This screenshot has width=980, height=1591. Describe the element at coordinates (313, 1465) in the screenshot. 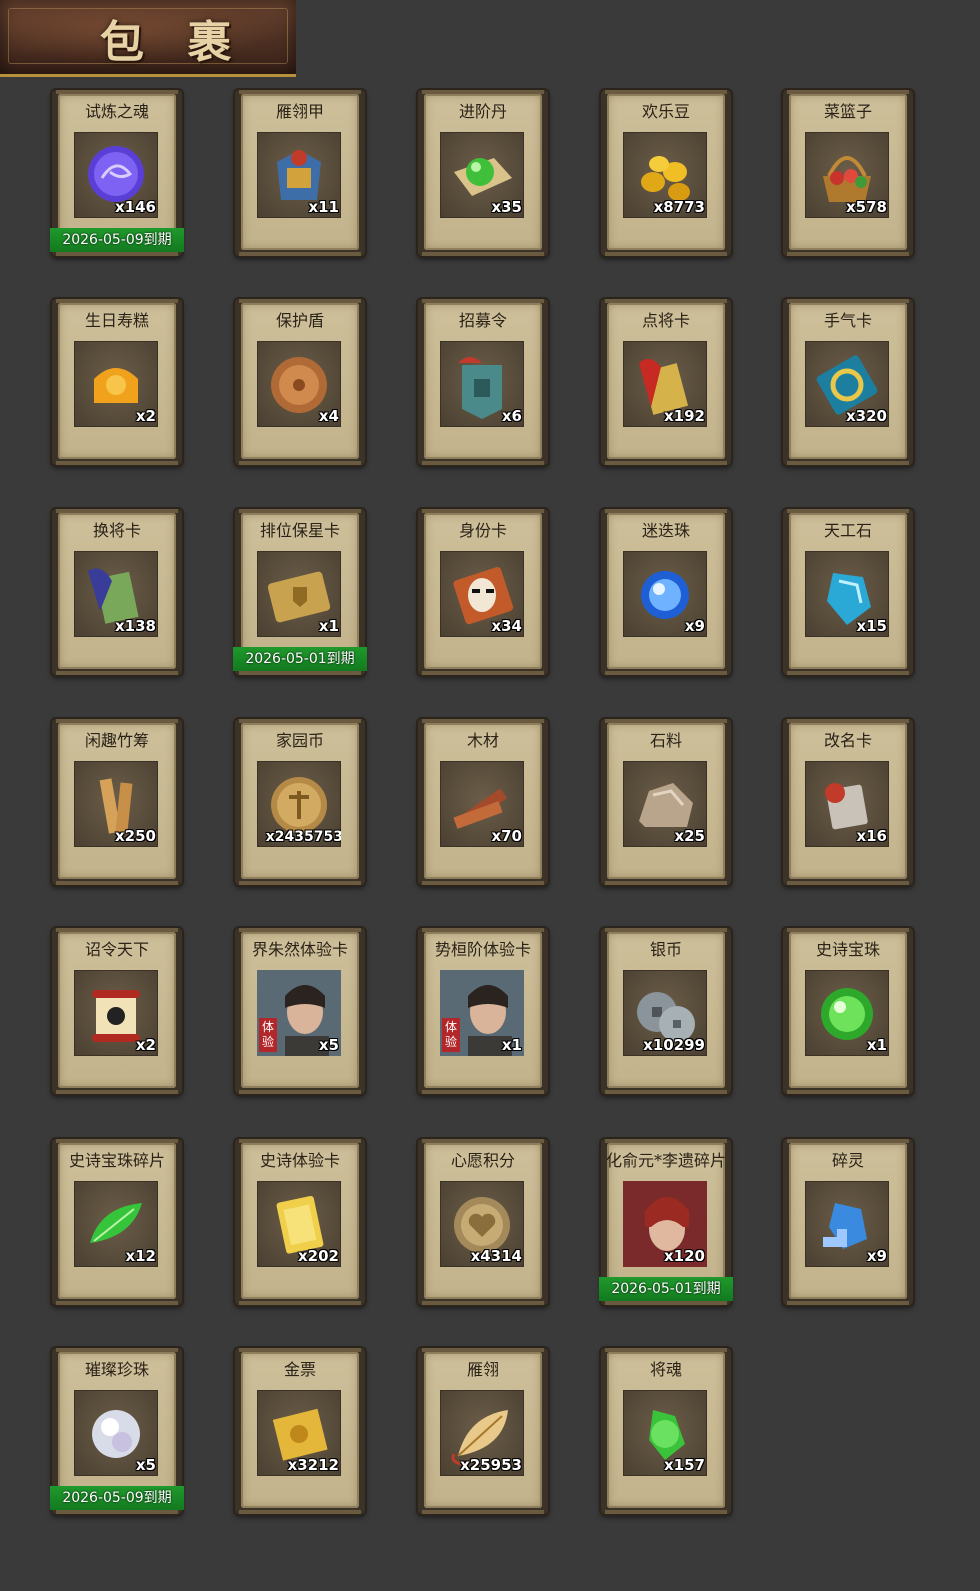

I see `item-count: x3212` at that location.